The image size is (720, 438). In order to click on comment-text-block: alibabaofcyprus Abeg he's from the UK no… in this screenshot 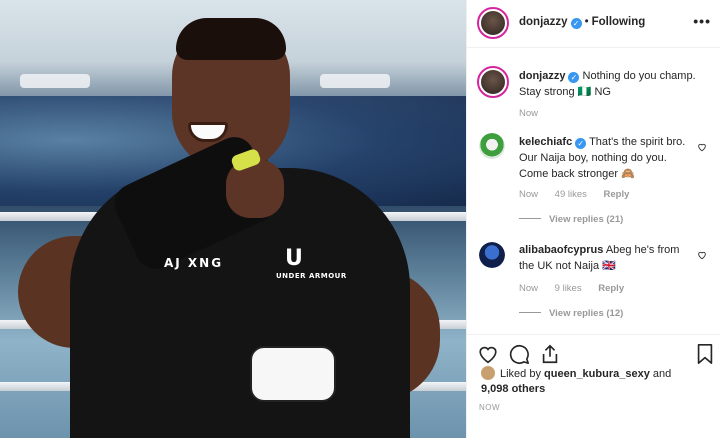, I will do `click(608, 258)`.